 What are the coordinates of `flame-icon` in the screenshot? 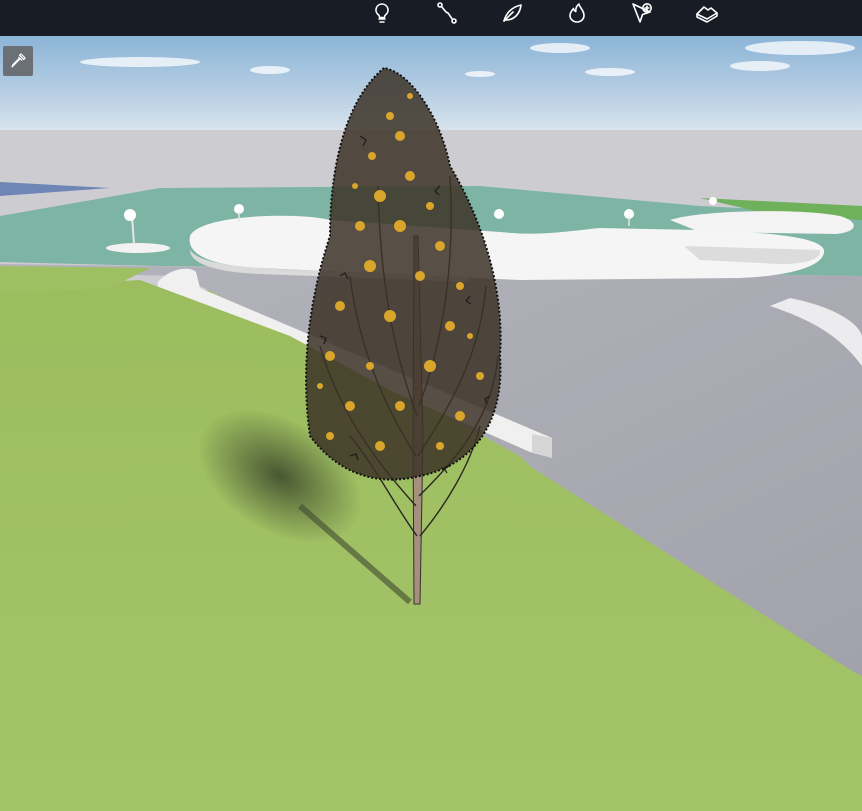 It's located at (577, 13).